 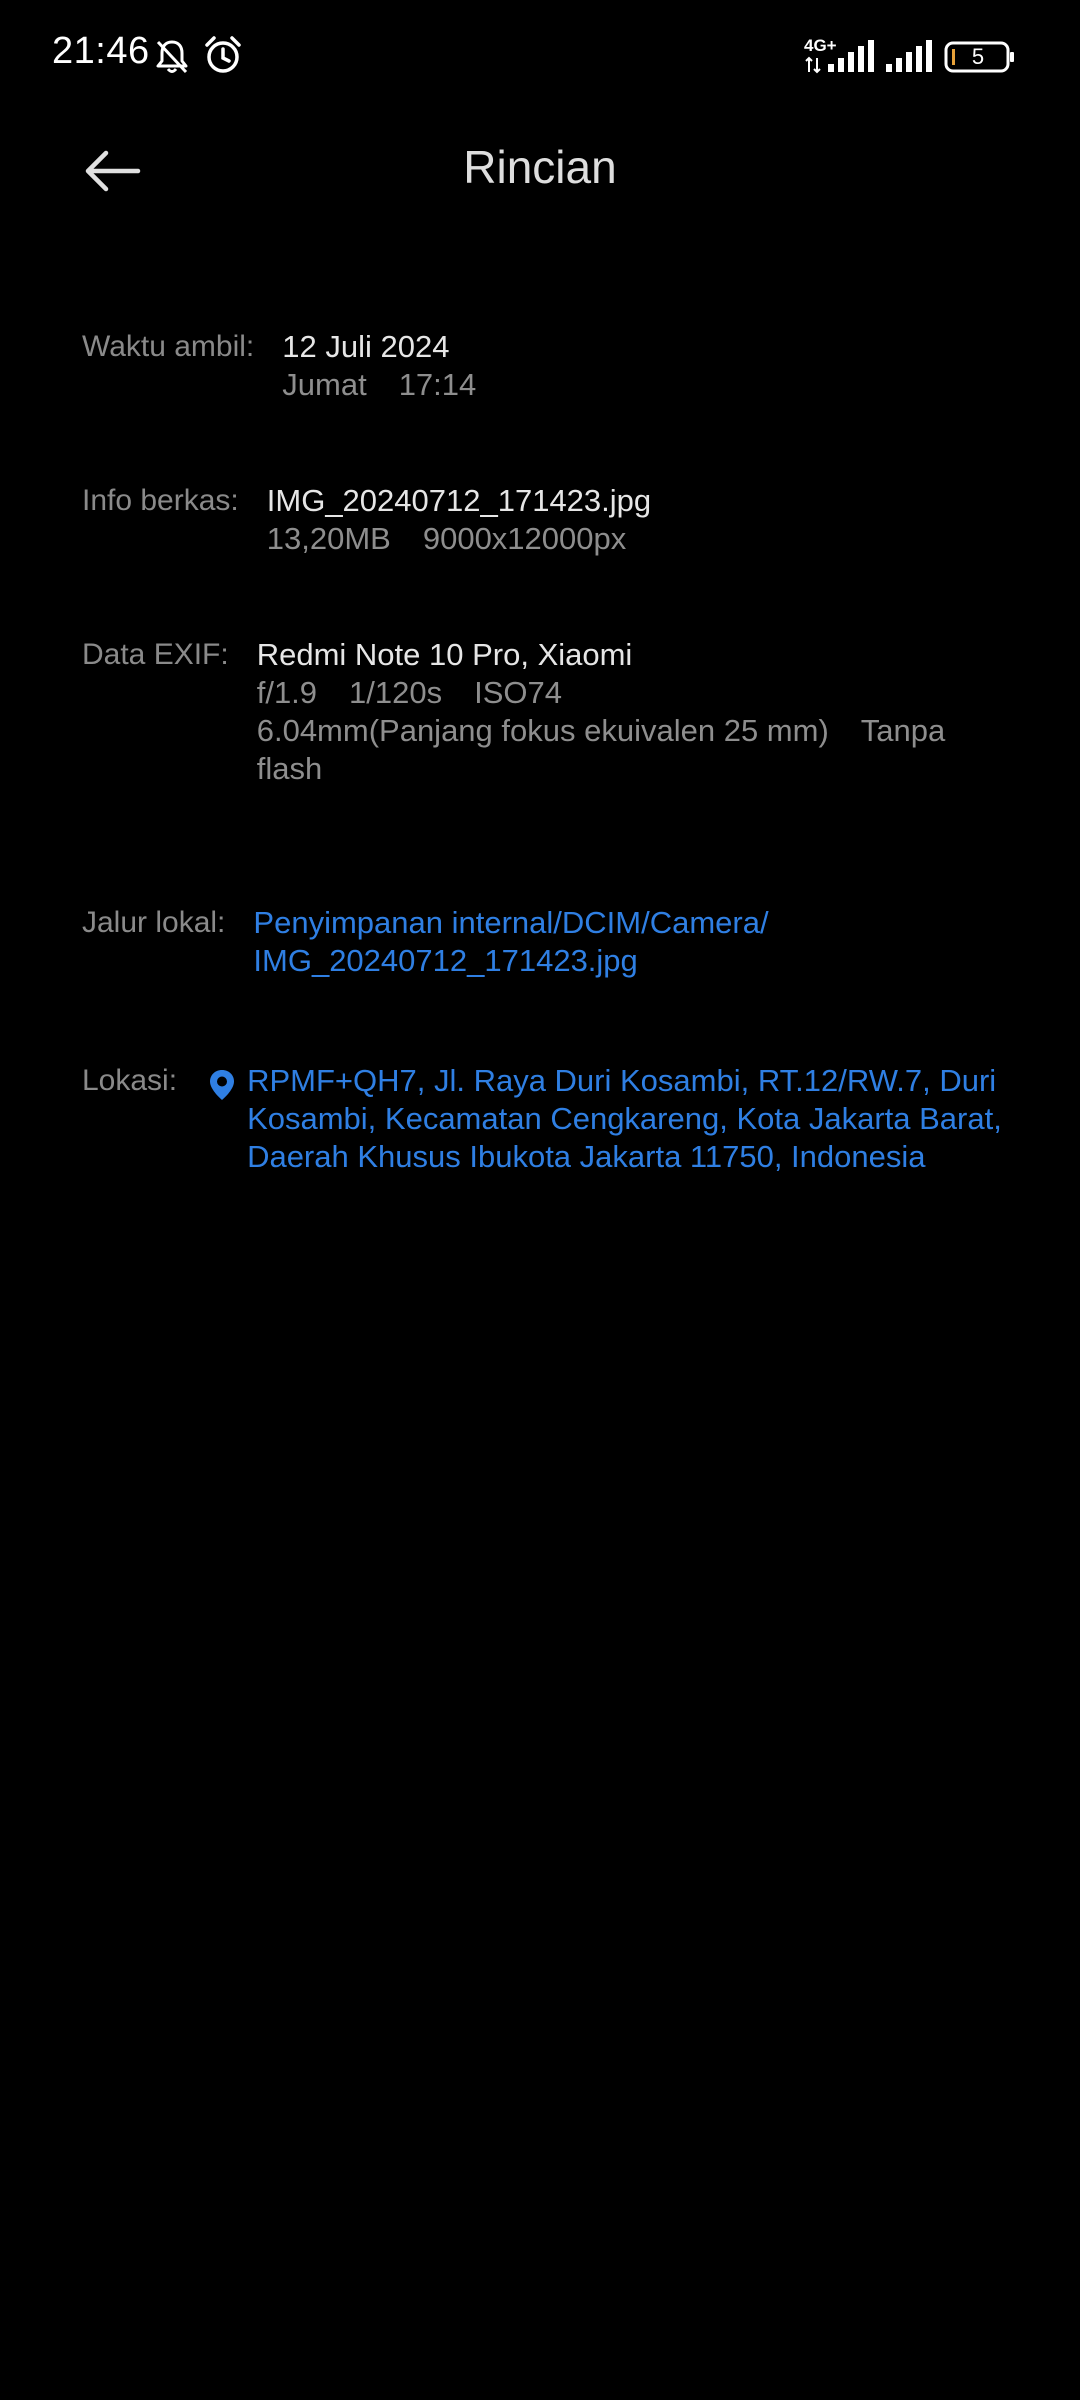 What do you see at coordinates (444, 654) in the screenshot?
I see `exif-device: Redmi Note 10 Pro, Xiaomi` at bounding box center [444, 654].